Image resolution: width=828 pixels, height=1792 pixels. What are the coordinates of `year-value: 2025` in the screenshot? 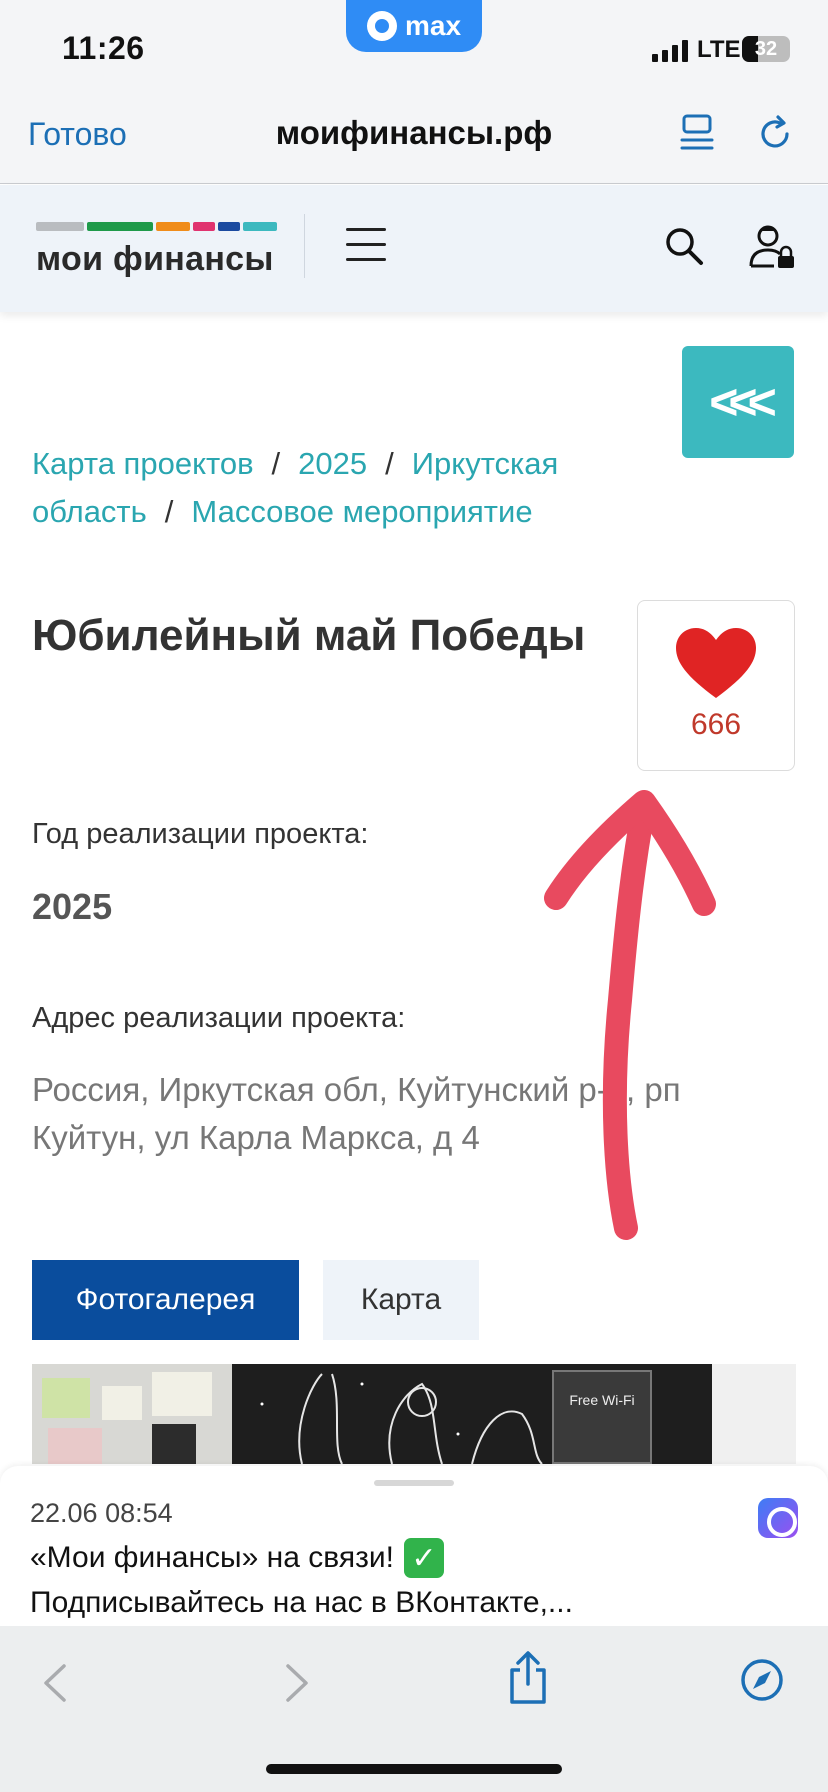 It's located at (72, 906).